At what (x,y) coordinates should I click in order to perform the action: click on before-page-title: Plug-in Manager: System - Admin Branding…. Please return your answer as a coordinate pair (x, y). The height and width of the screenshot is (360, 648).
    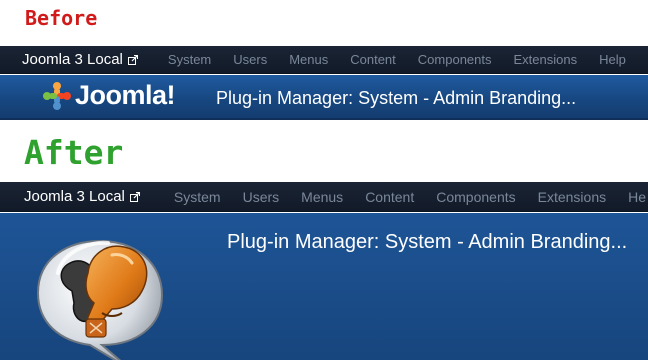
    Looking at the image, I should click on (396, 98).